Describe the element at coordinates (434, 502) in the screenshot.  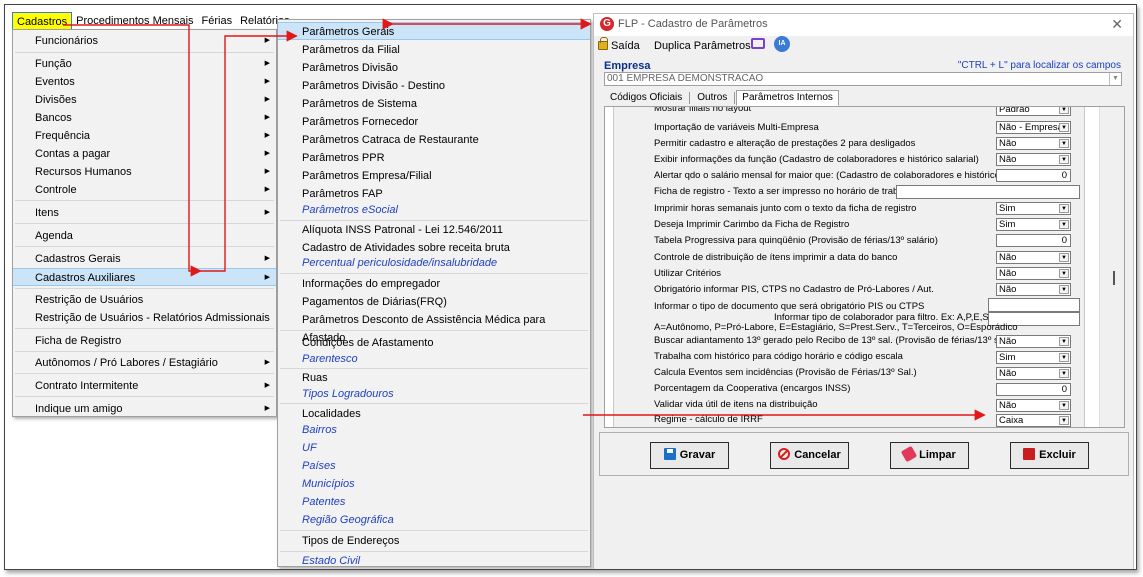
I see `submenu-item-patentes: Patentes` at that location.